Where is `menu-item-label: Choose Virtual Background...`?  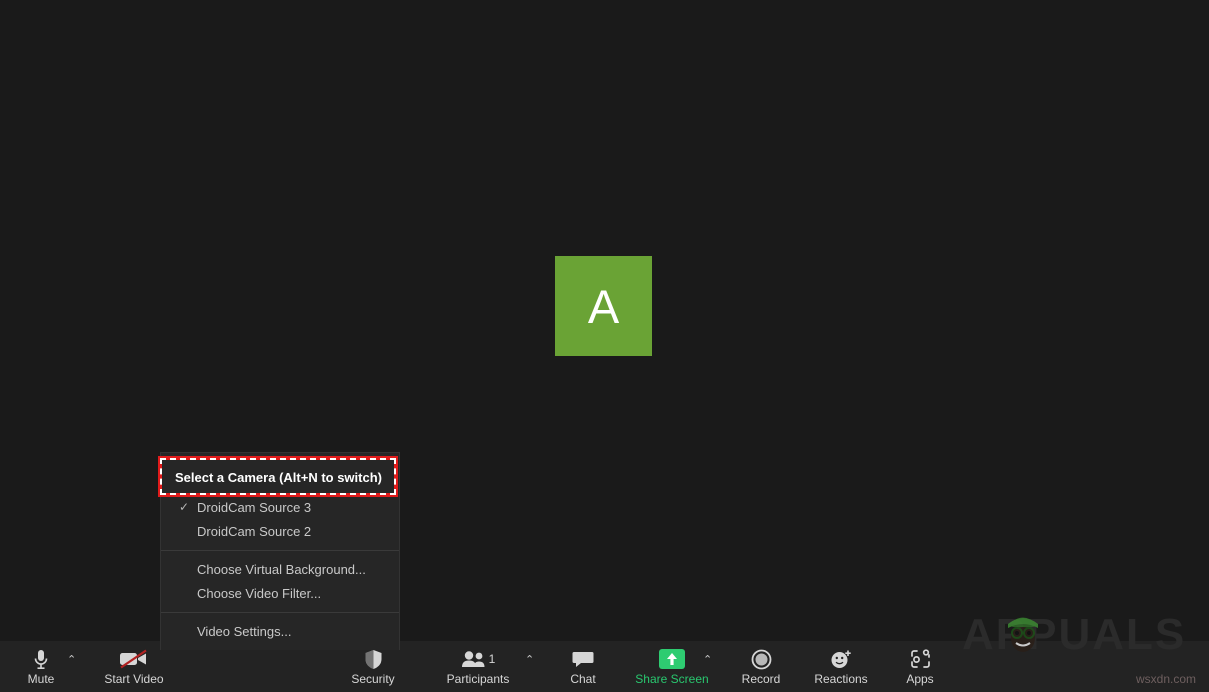 menu-item-label: Choose Virtual Background... is located at coordinates (281, 569).